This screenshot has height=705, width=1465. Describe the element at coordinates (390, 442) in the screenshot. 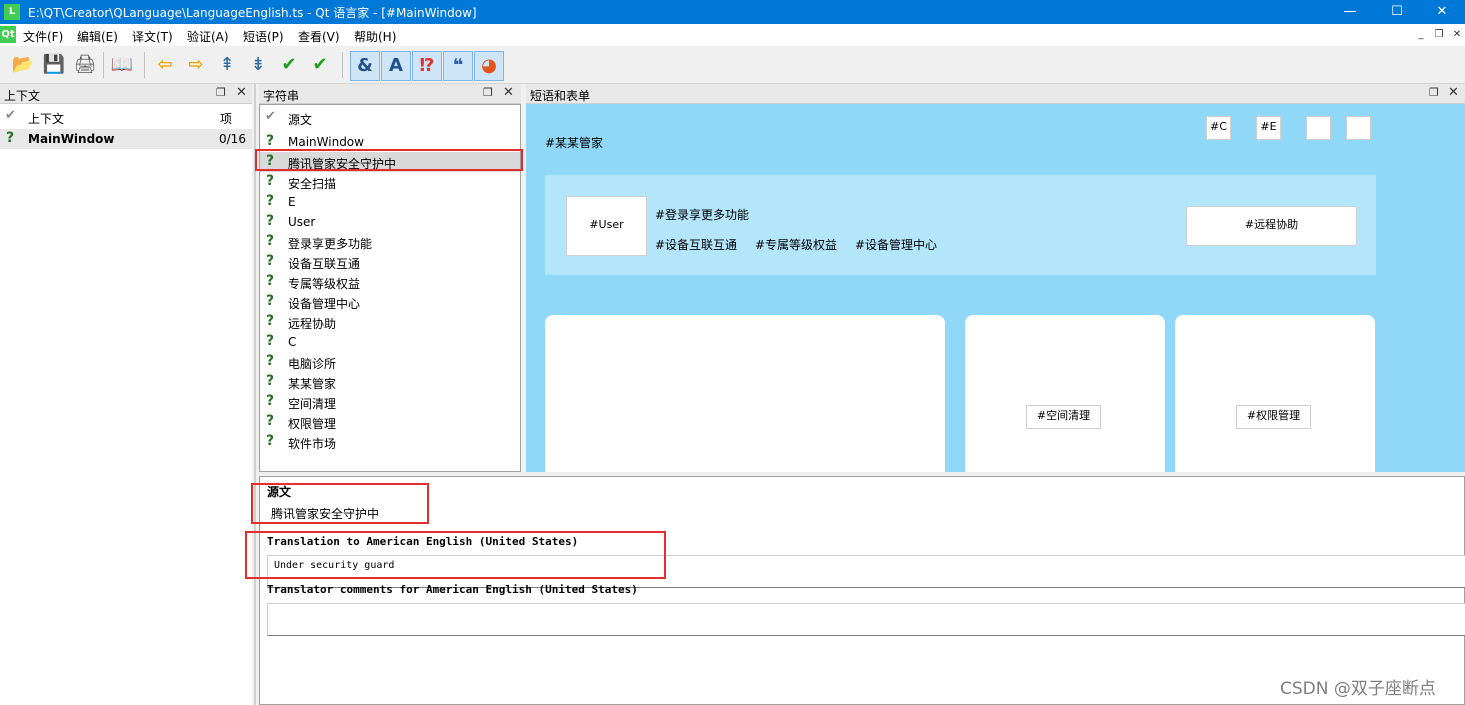

I see `string-row: ? 软件市场` at that location.